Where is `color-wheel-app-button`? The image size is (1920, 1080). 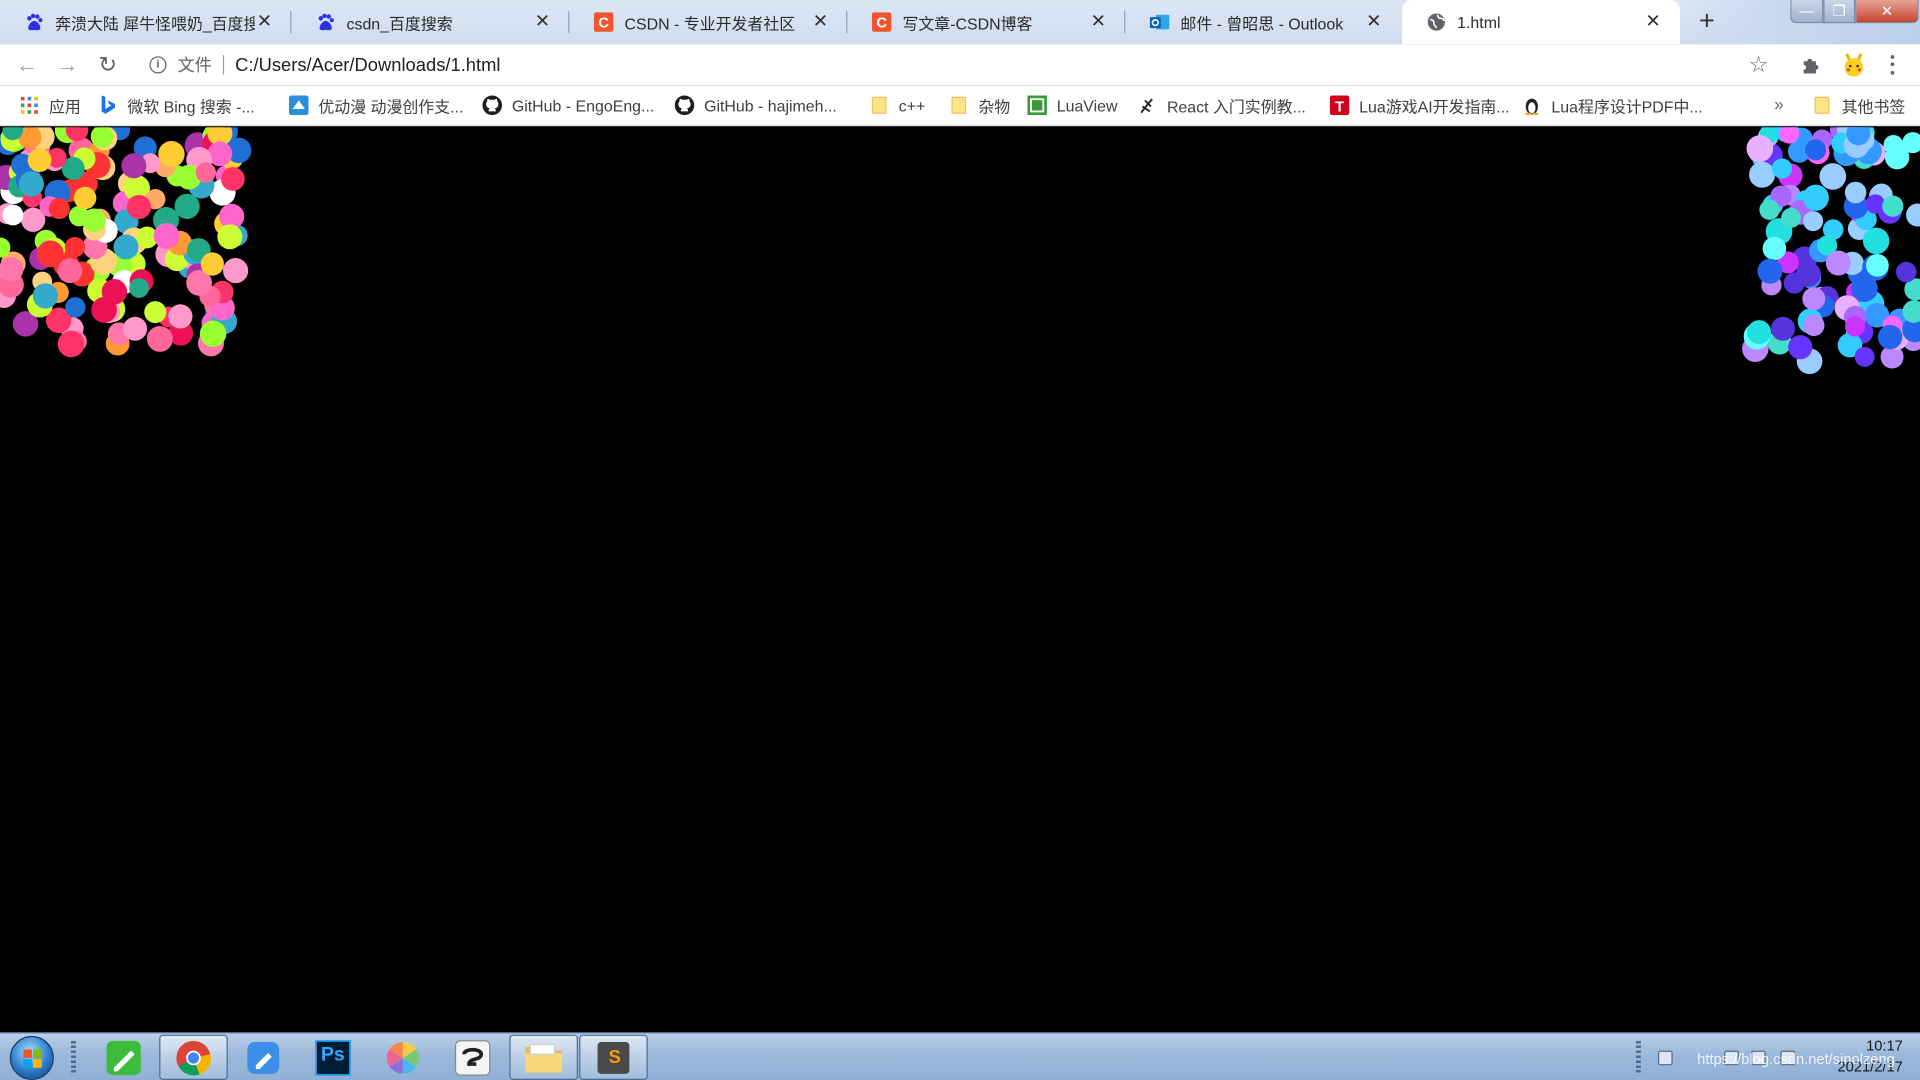 color-wheel-app-button is located at coordinates (403, 1057).